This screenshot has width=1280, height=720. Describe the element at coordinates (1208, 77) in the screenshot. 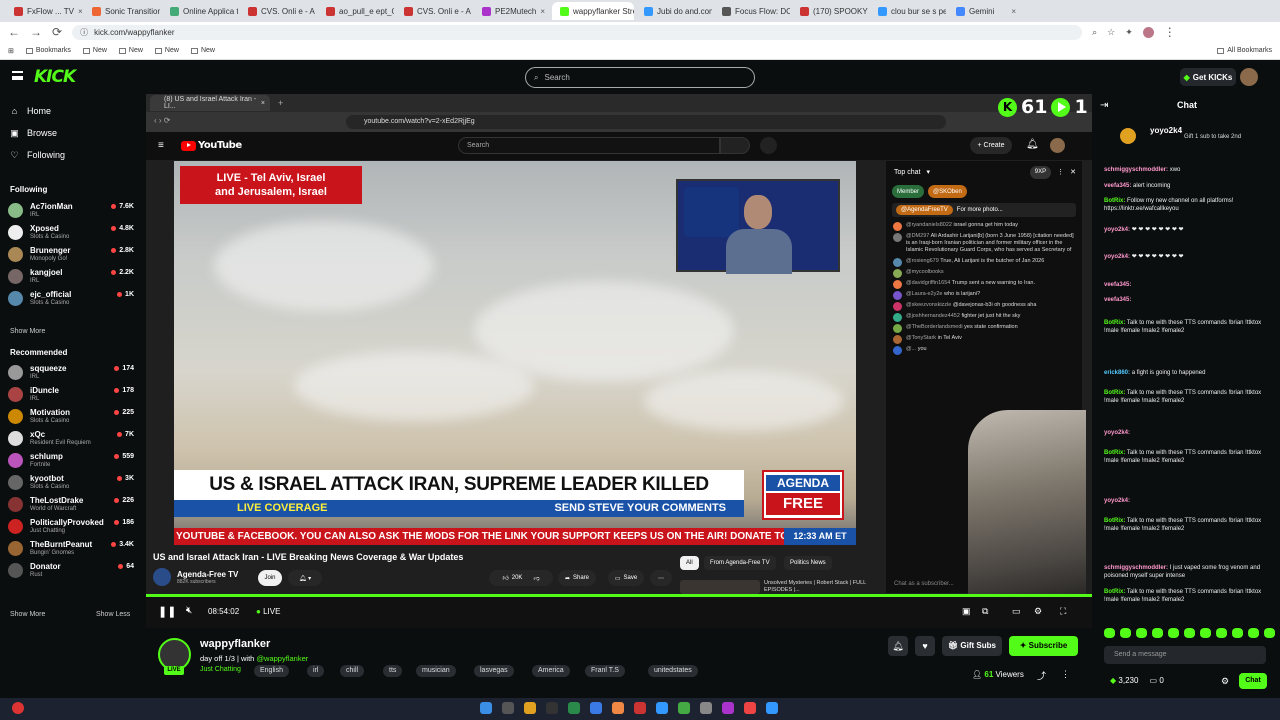

I see `get-kicks-button: ◆ Get KICKs` at that location.